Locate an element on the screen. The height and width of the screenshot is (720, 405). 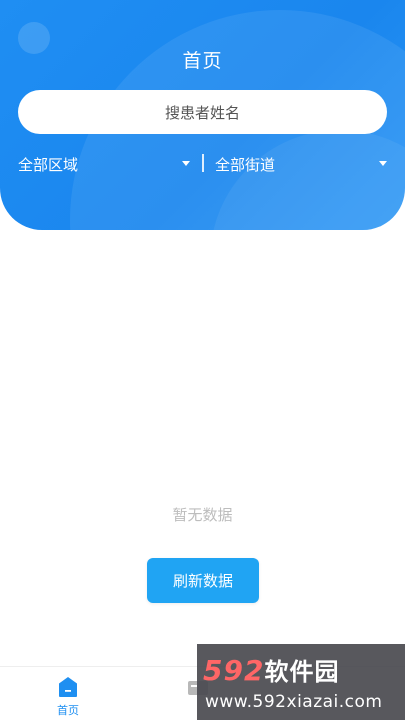
search-input: 搜患者姓名 is located at coordinates (202, 112).